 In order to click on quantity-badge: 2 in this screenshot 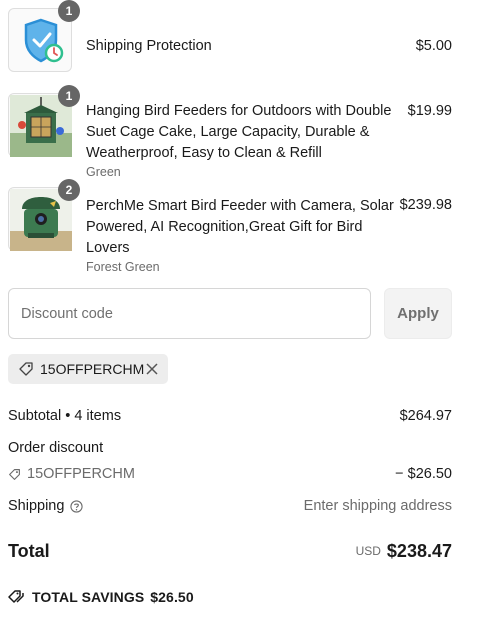, I will do `click(69, 190)`.